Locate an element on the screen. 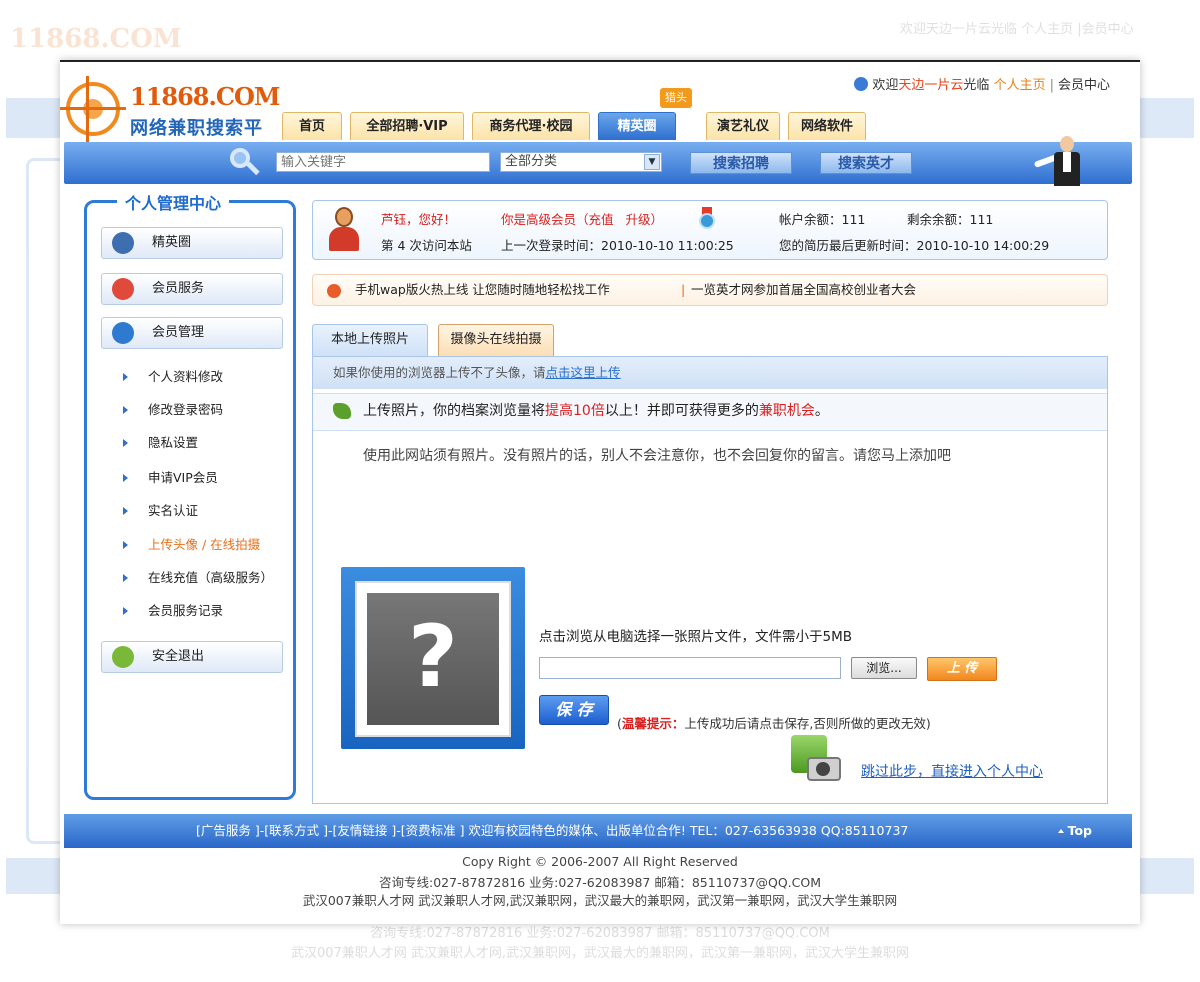  sidebar-item-change-password: 修改登录密码 is located at coordinates (173, 410).